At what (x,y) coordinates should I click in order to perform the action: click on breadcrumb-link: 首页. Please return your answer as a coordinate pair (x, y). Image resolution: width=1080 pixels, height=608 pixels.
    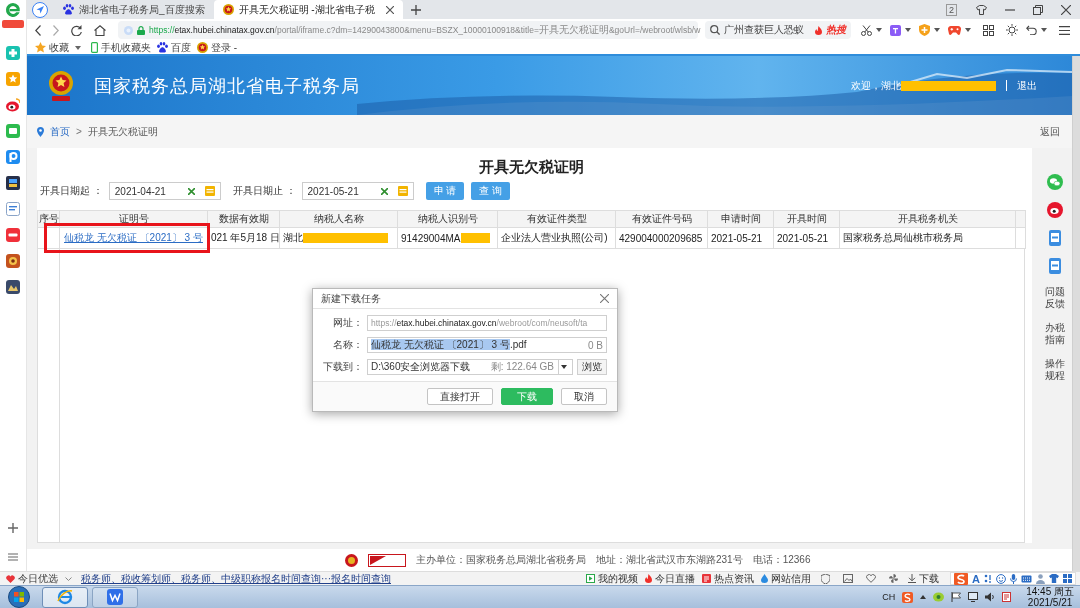
    Looking at the image, I should click on (60, 131).